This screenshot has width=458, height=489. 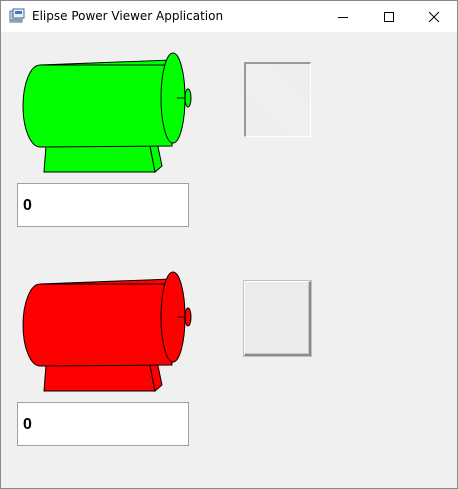 What do you see at coordinates (128, 16) in the screenshot?
I see `window-title: Elipse Power Viewer Application` at bounding box center [128, 16].